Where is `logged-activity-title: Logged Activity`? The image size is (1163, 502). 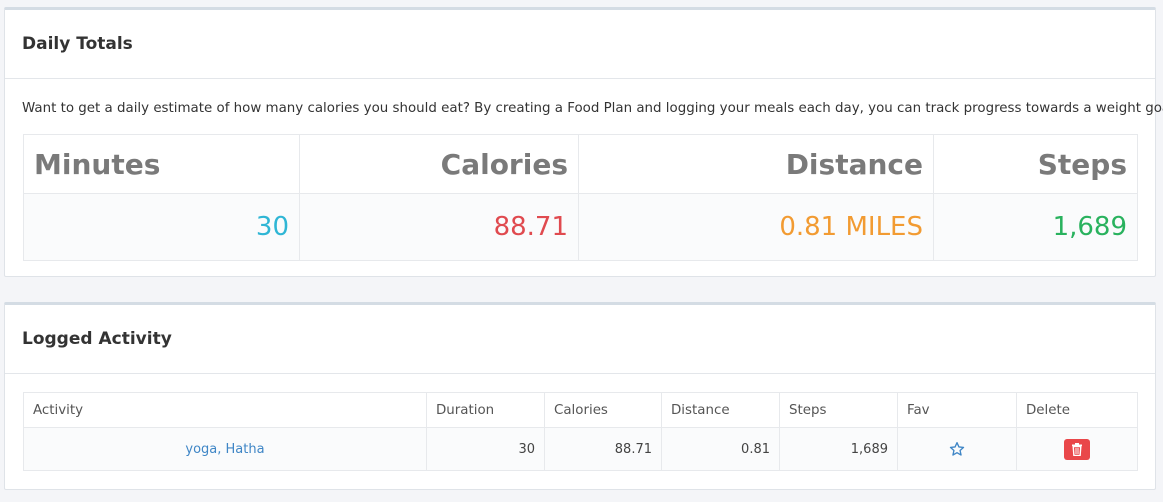
logged-activity-title: Logged Activity is located at coordinates (580, 339).